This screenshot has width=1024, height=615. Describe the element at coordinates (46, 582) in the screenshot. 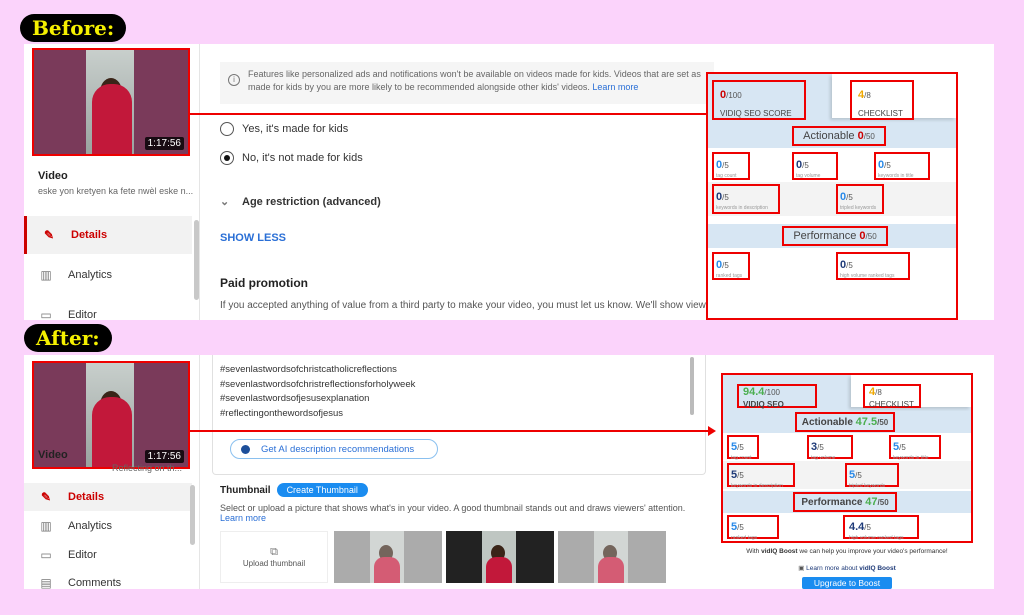

I see `comments-icon: ▤` at that location.